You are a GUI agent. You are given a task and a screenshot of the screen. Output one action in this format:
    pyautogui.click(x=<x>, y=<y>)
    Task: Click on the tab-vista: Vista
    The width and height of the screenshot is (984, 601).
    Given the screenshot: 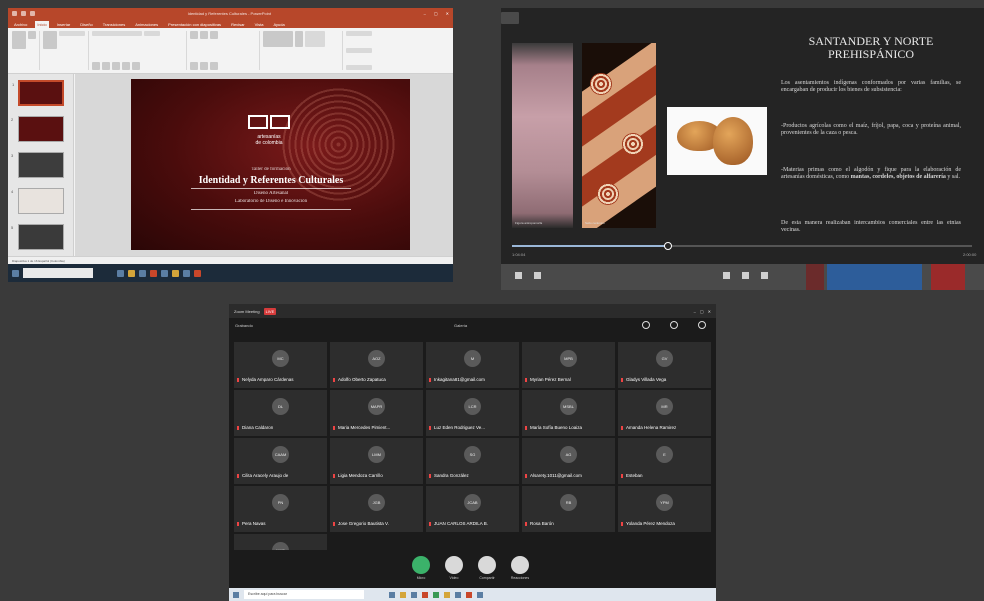 What is the action you would take?
    pyautogui.click(x=259, y=24)
    